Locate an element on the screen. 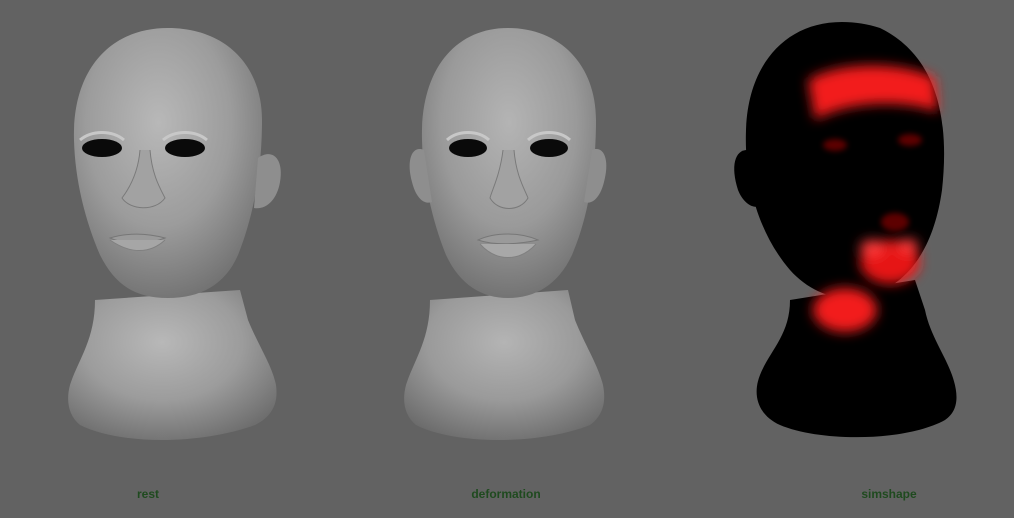  label-simshape: simshape is located at coordinates (889, 494).